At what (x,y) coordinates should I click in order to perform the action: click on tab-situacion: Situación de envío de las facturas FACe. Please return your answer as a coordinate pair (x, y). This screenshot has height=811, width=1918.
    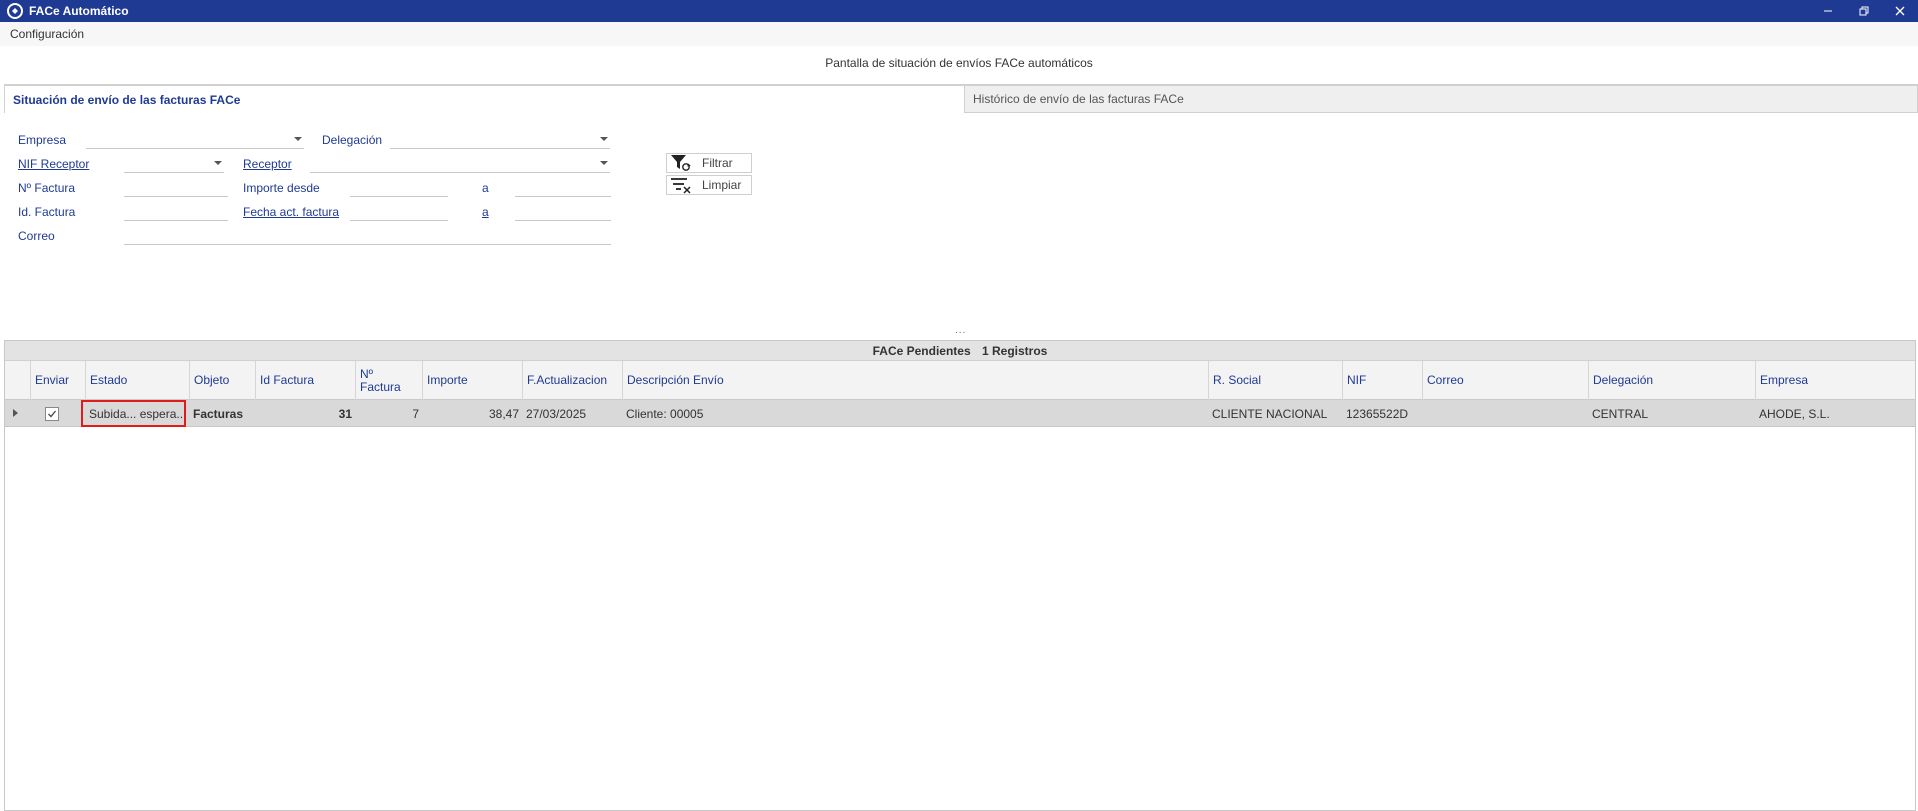
    Looking at the image, I should click on (484, 99).